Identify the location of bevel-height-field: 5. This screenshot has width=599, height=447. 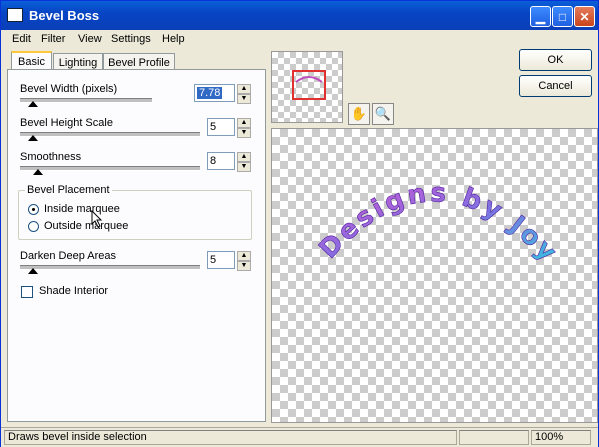
(221, 127).